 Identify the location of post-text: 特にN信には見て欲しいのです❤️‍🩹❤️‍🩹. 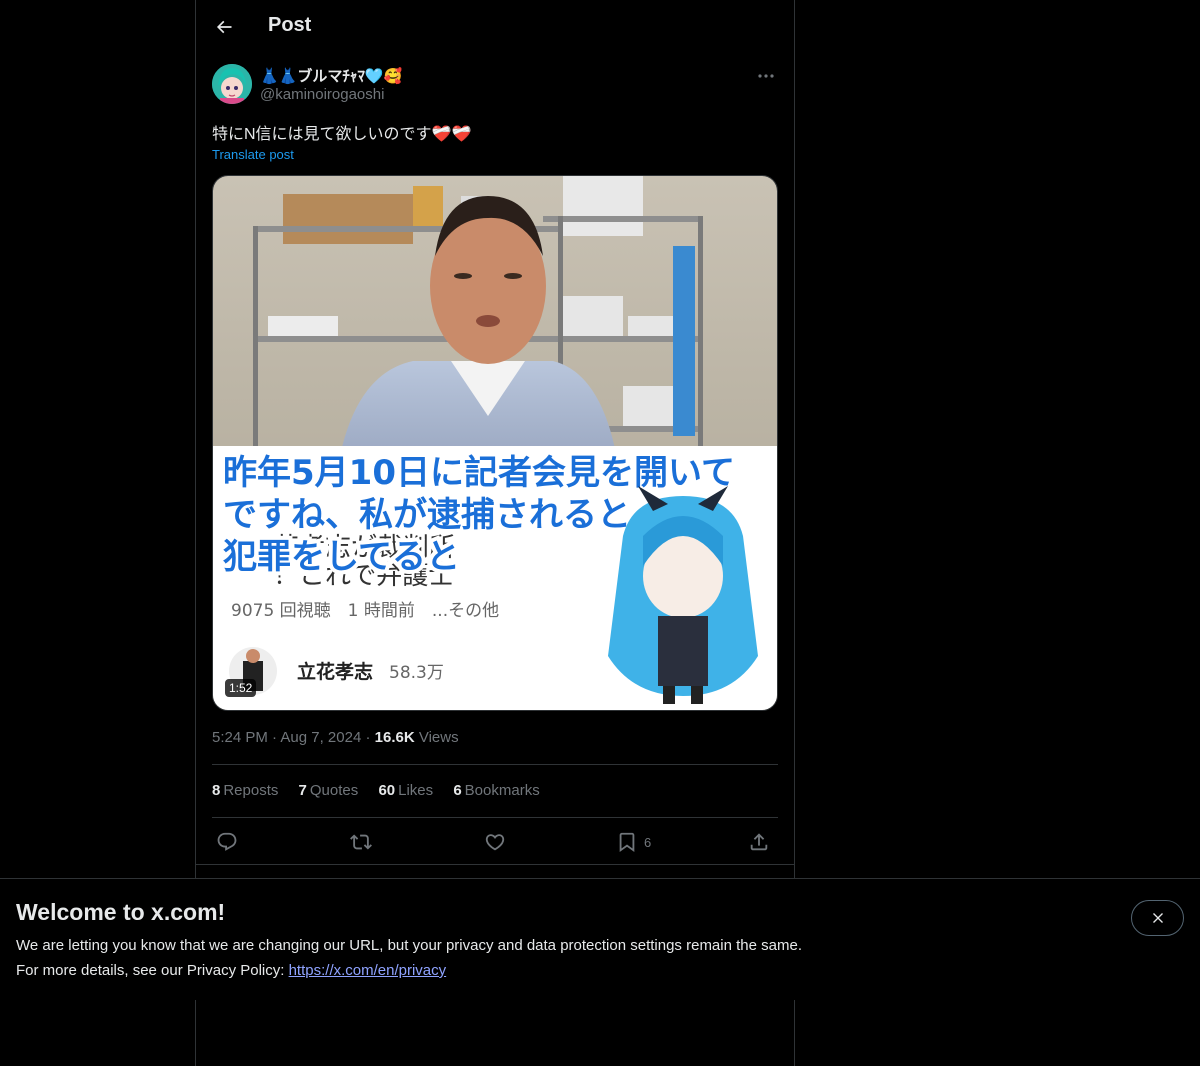
(342, 134).